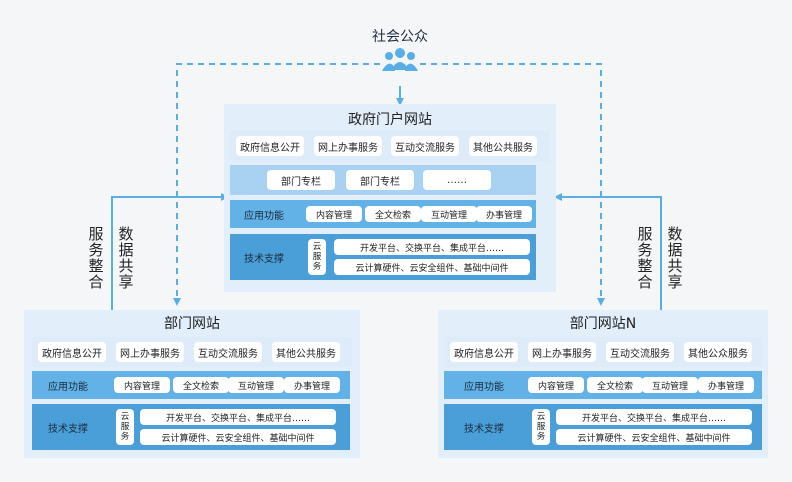 Image resolution: width=792 pixels, height=482 pixels. What do you see at coordinates (645, 258) in the screenshot?
I see `right-service-integration-label: 服务整合` at bounding box center [645, 258].